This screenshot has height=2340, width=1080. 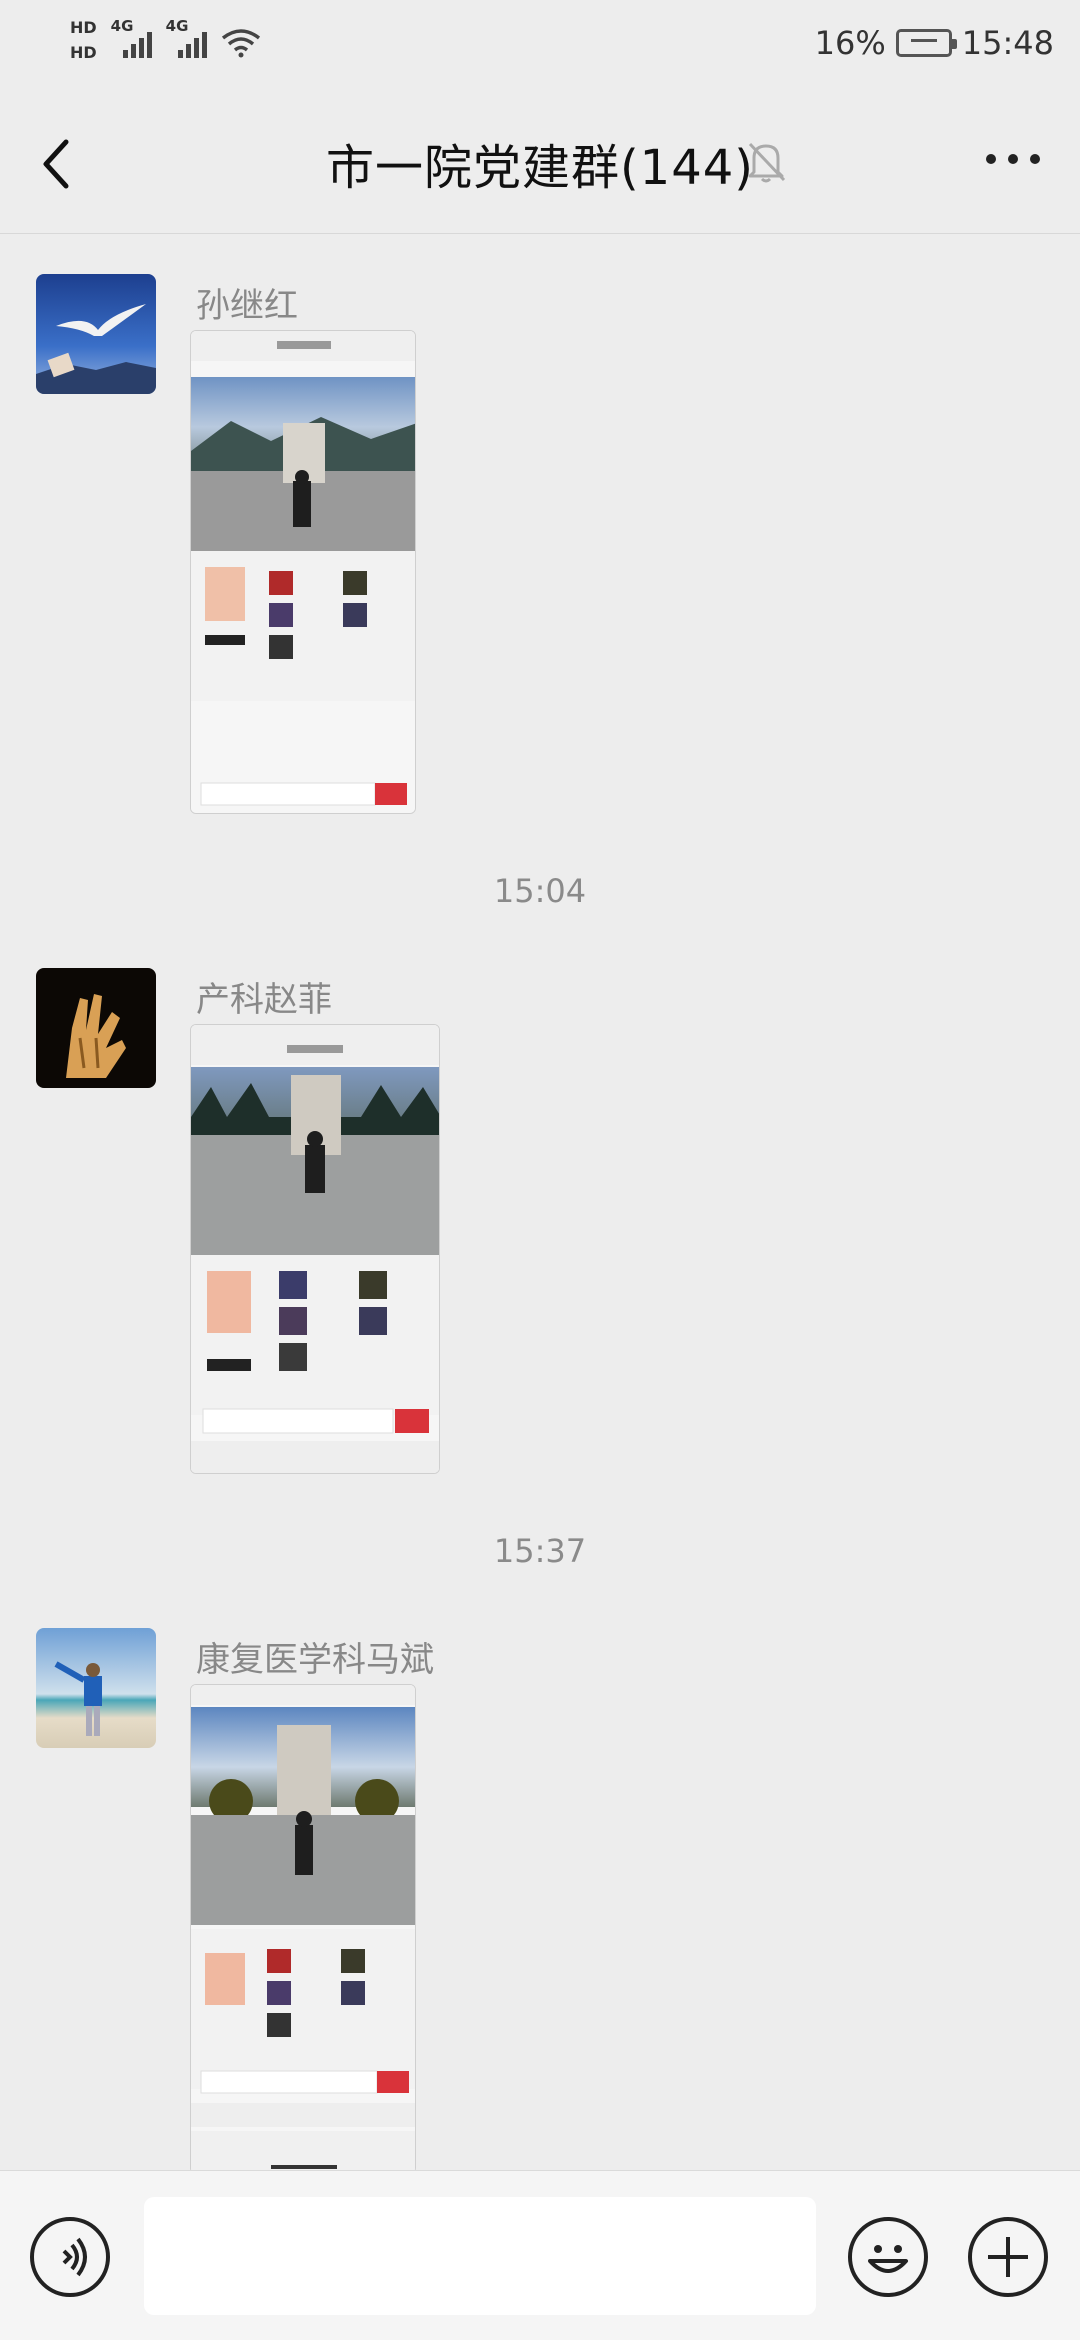 I want to click on emoji-icon, so click(x=888, y=2257).